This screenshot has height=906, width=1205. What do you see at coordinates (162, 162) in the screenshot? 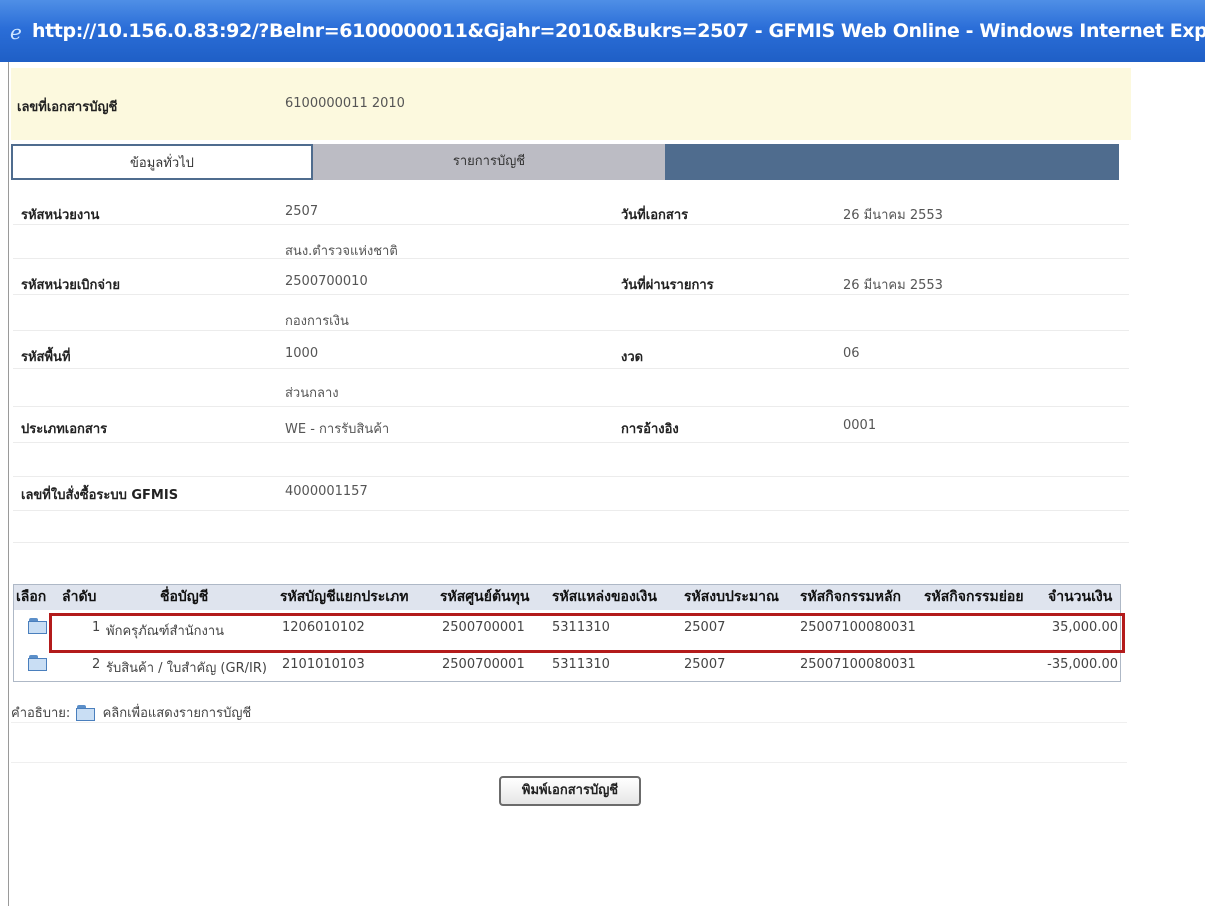
I see `tab-general-info: ข้อมูลทั่วไป` at bounding box center [162, 162].